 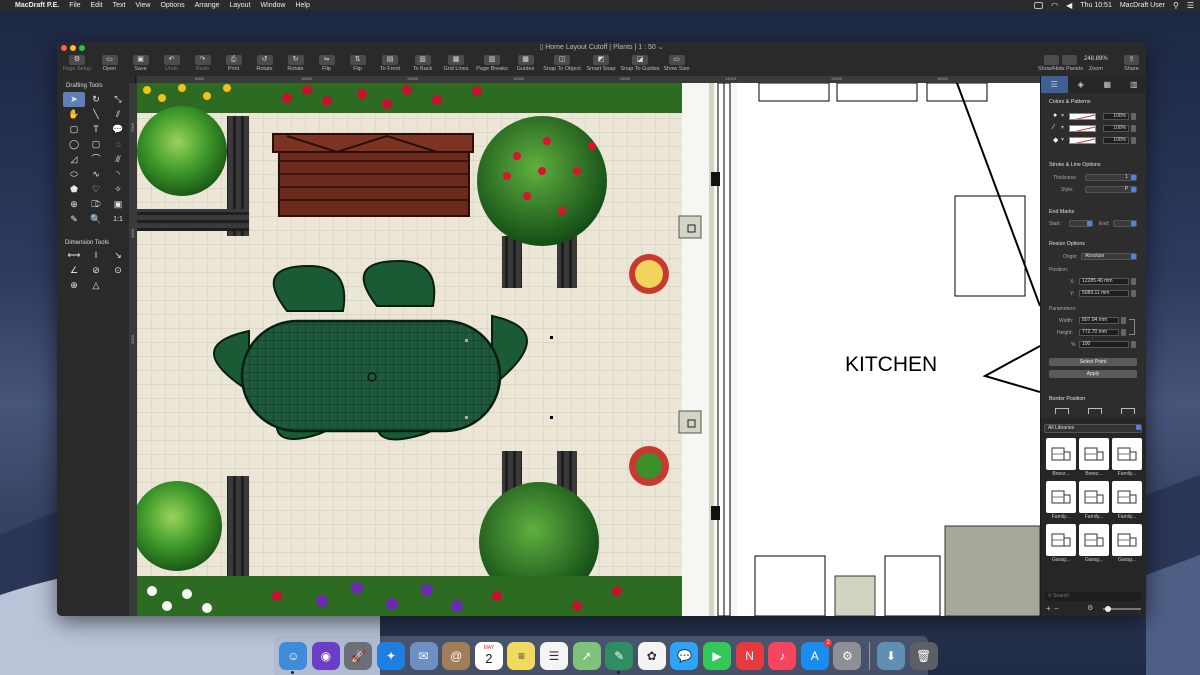 What do you see at coordinates (96, 255) in the screenshot?
I see `vertical-dimension-tool: I` at bounding box center [96, 255].